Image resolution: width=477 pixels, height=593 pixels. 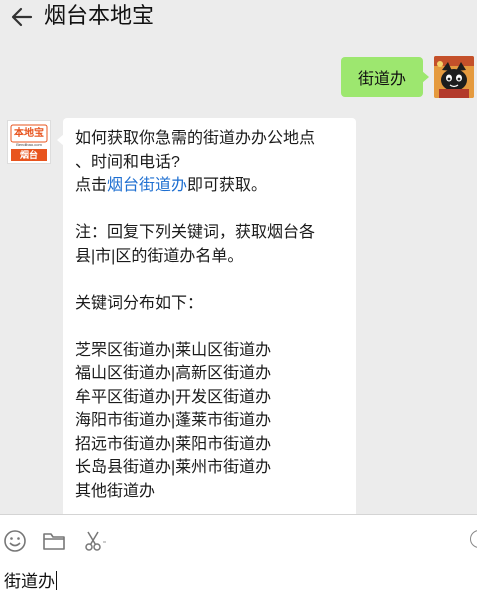 I want to click on page-title: 烟台本地宝, so click(x=99, y=15).